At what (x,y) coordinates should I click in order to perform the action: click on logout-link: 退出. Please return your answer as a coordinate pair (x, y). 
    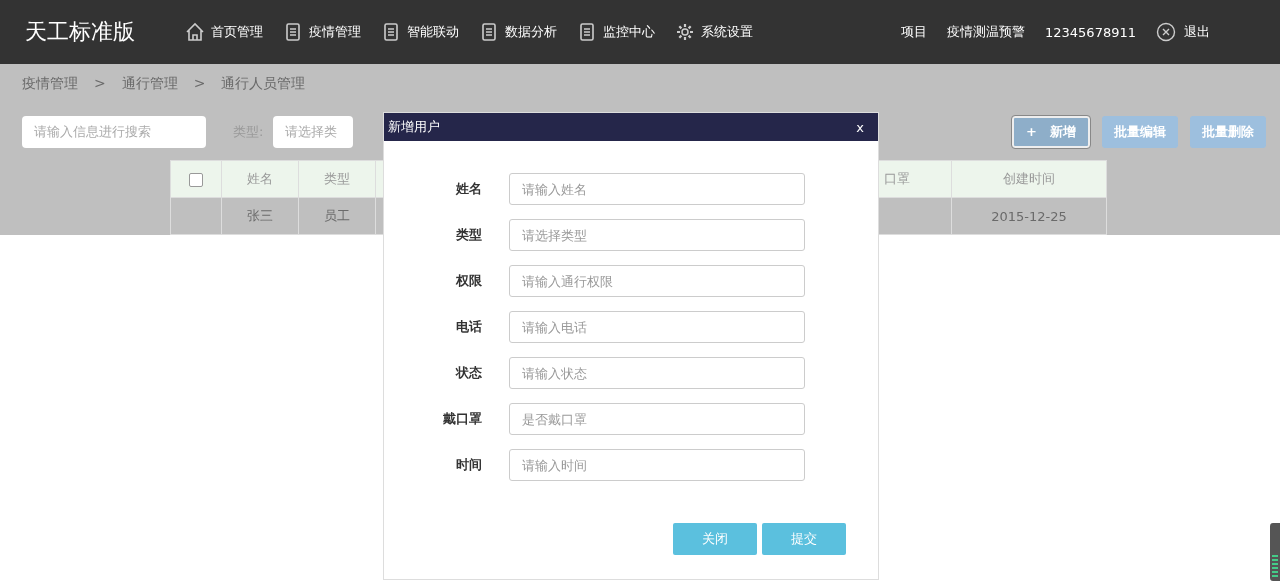
    Looking at the image, I should click on (1197, 32).